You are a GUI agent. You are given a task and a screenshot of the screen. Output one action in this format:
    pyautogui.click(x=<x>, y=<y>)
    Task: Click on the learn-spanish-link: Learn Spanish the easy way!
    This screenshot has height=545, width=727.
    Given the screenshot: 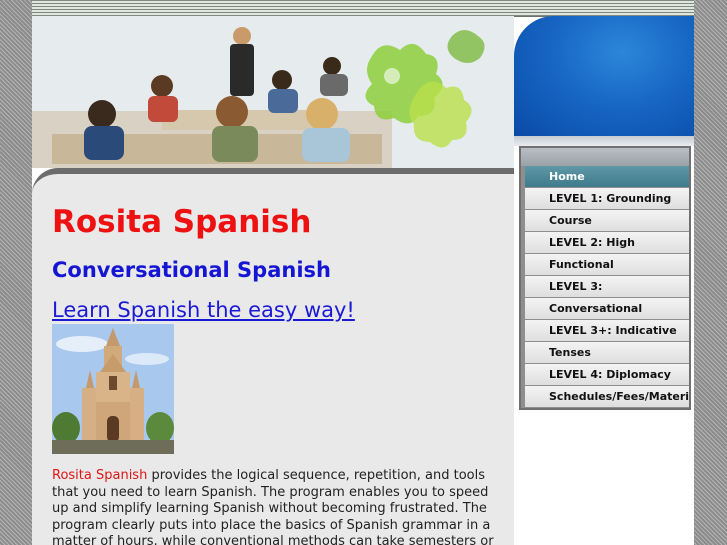 What is the action you would take?
    pyautogui.click(x=203, y=310)
    